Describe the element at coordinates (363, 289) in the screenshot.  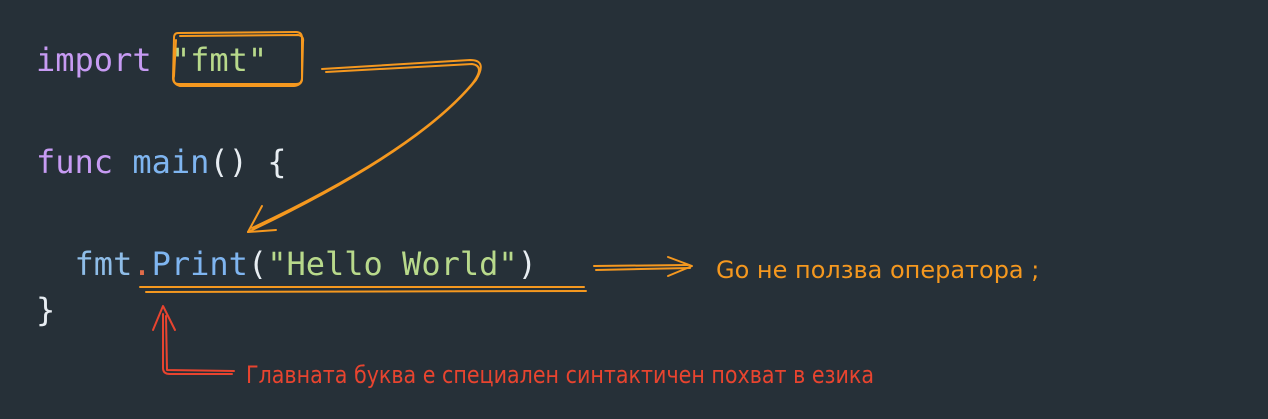
I see `print-call-underline` at that location.